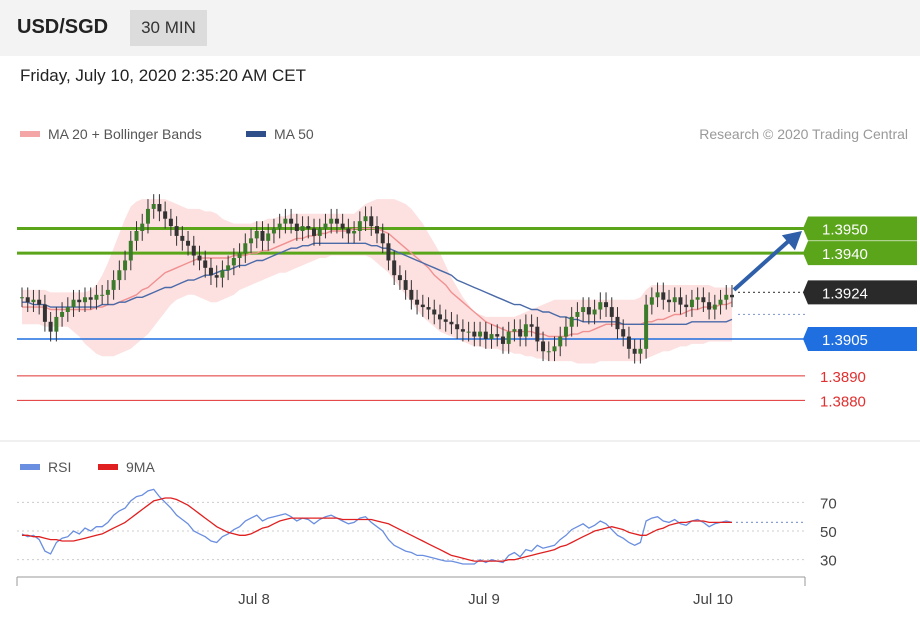  What do you see at coordinates (845, 340) in the screenshot?
I see `price-label-1.3905: 1.3905` at bounding box center [845, 340].